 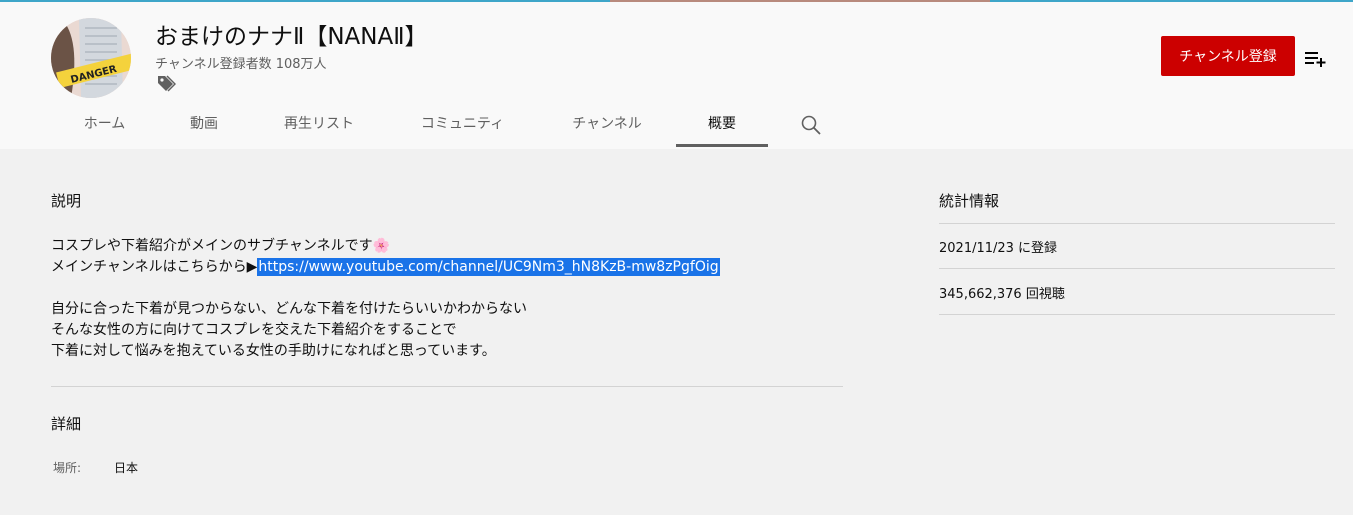 What do you see at coordinates (1315, 59) in the screenshot?
I see `playlist-add-icon` at bounding box center [1315, 59].